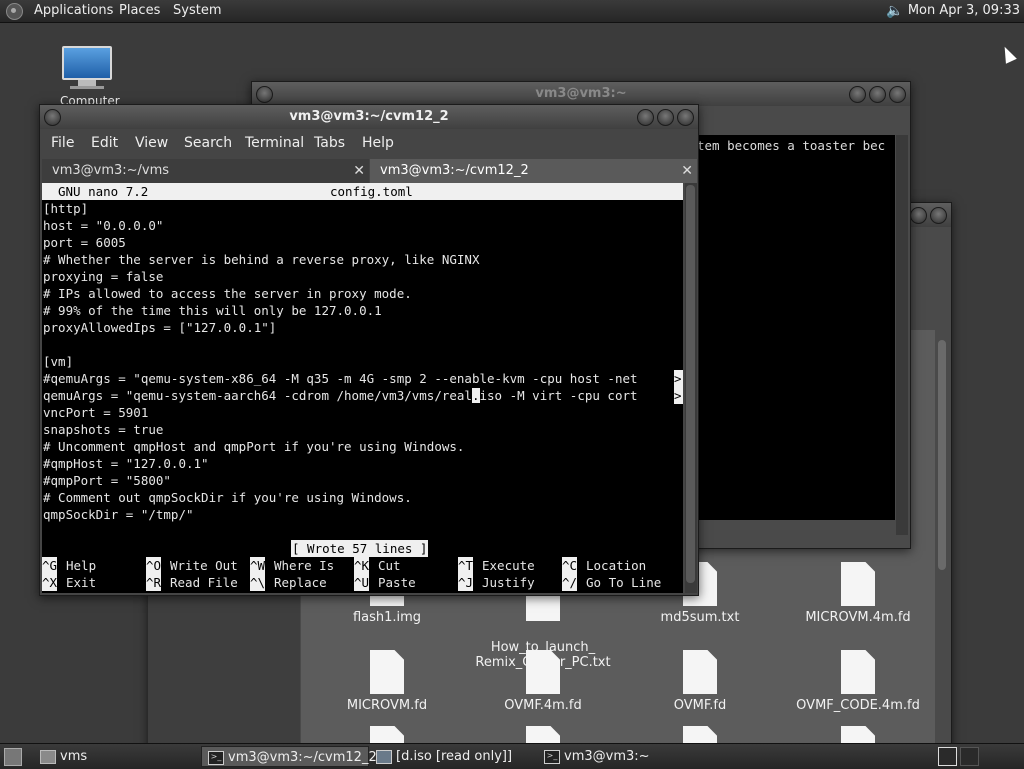 This screenshot has width=1024, height=769. I want to click on volume-icon: 🔈, so click(894, 11).